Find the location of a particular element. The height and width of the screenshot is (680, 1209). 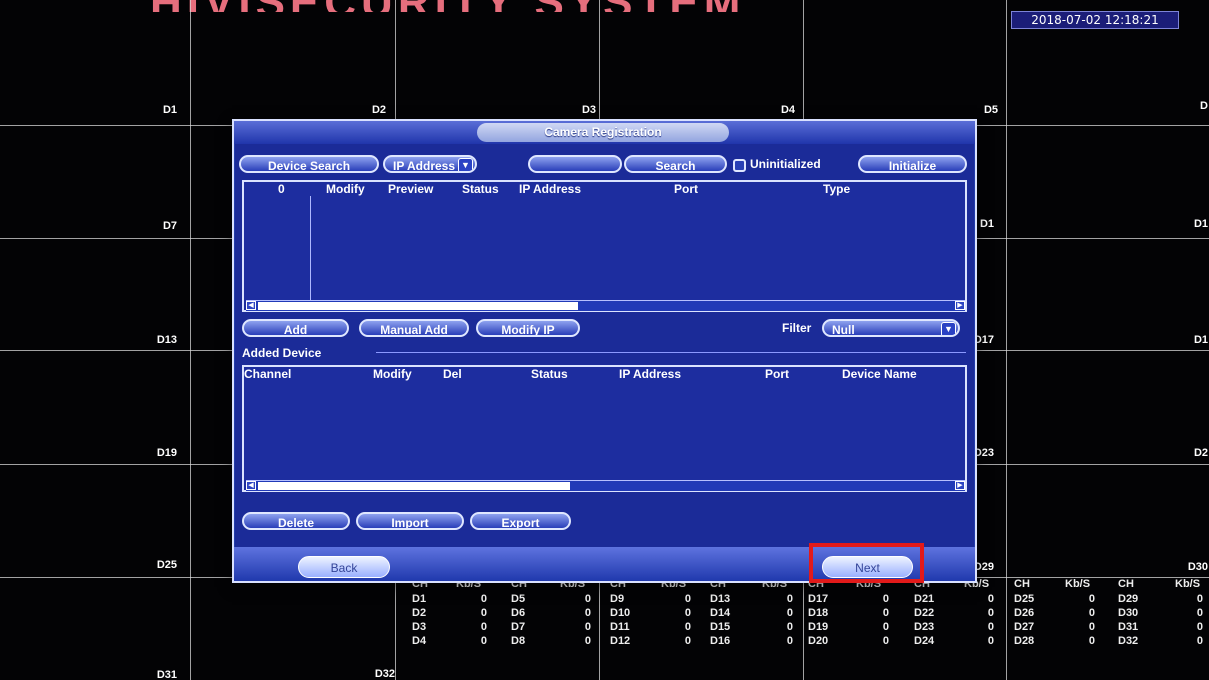

bitrate-channel: D19 is located at coordinates (818, 627).